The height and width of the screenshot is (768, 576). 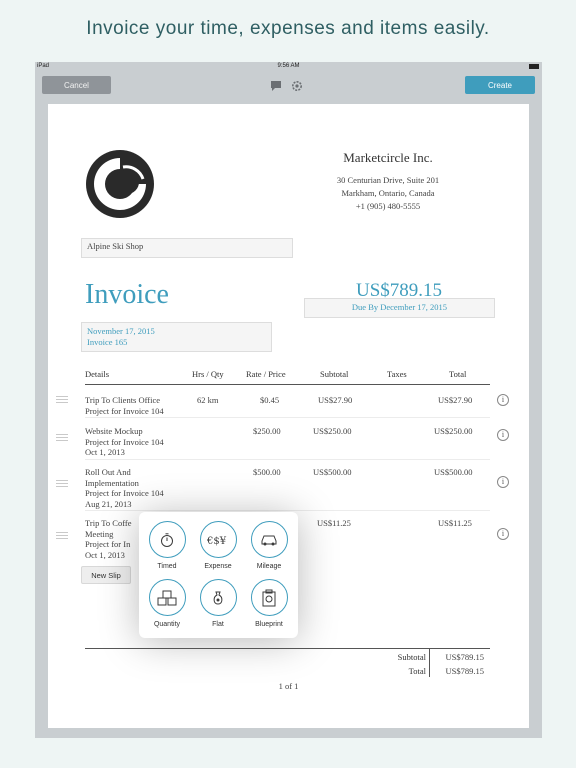 I want to click on new-slip-button: New Slip, so click(x=106, y=575).